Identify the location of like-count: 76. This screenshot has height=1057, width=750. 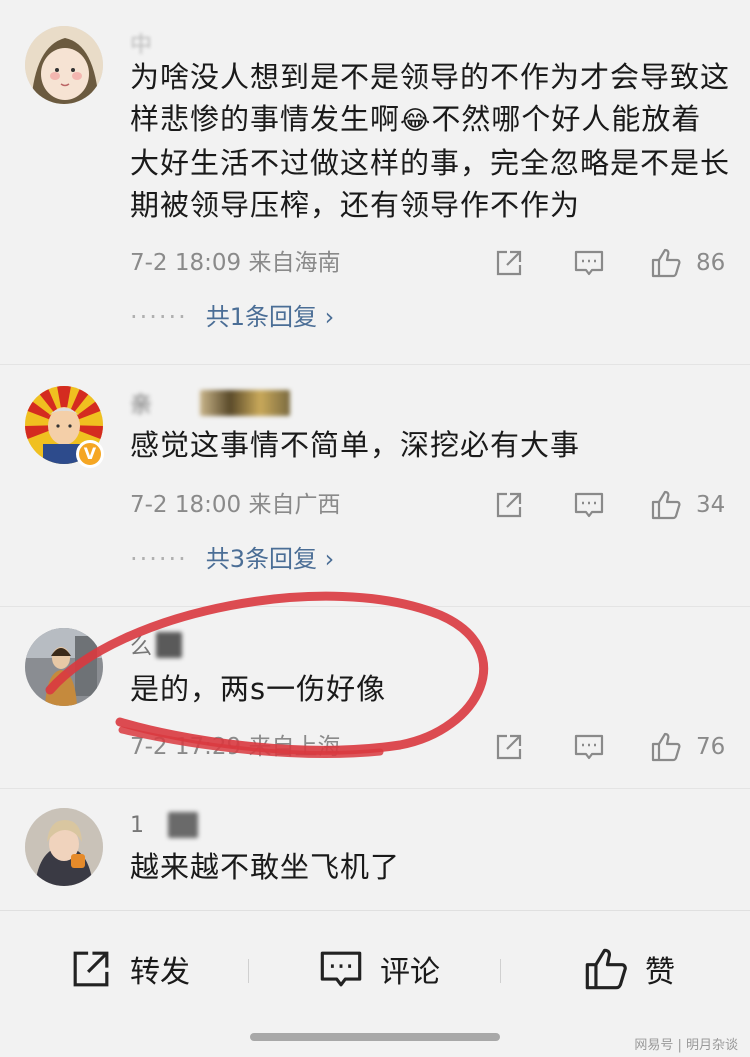
(711, 747).